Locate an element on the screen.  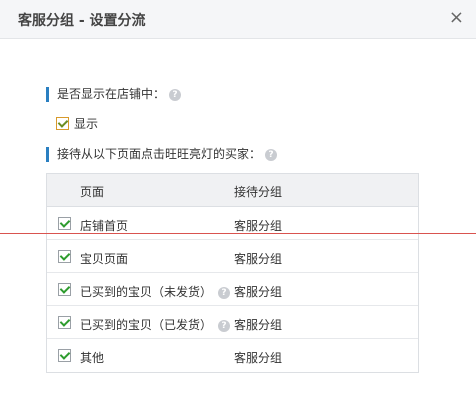
row-page-text: 店铺首页 is located at coordinates (104, 226).